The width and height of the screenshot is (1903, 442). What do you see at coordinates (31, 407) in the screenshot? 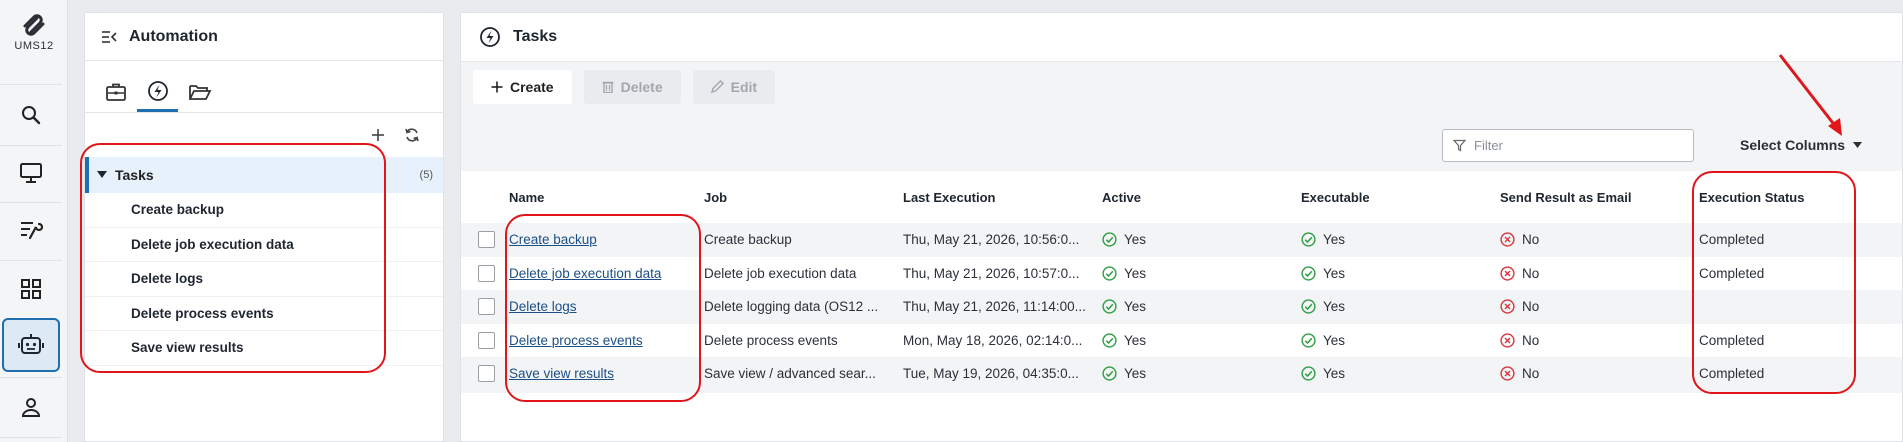
I see `rail-item-user` at bounding box center [31, 407].